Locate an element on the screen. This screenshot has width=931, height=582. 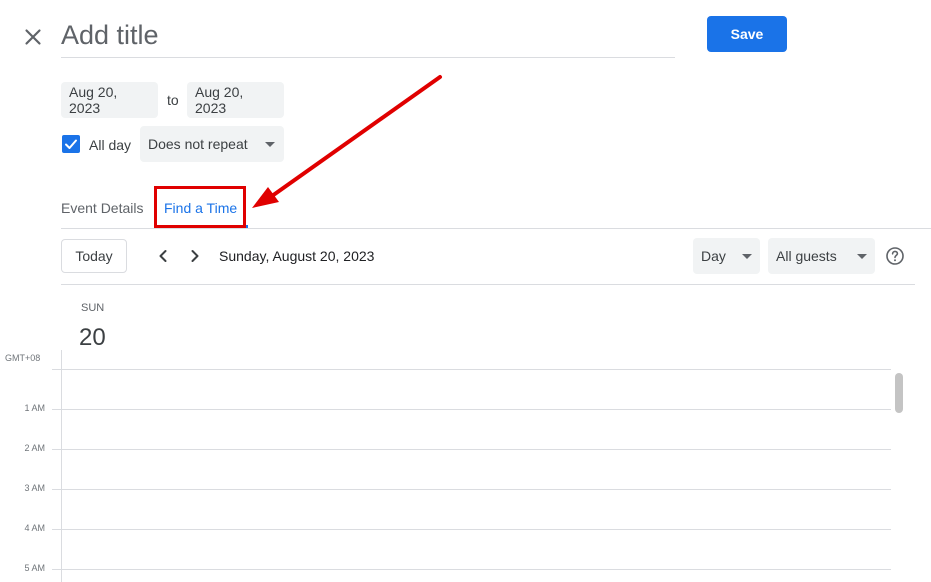
date-separator: to is located at coordinates (173, 100).